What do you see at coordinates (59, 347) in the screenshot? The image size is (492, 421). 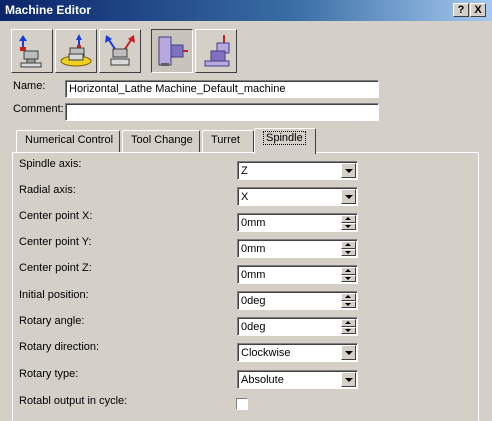 I see `rotary-direction-label: Rotary direction:` at bounding box center [59, 347].